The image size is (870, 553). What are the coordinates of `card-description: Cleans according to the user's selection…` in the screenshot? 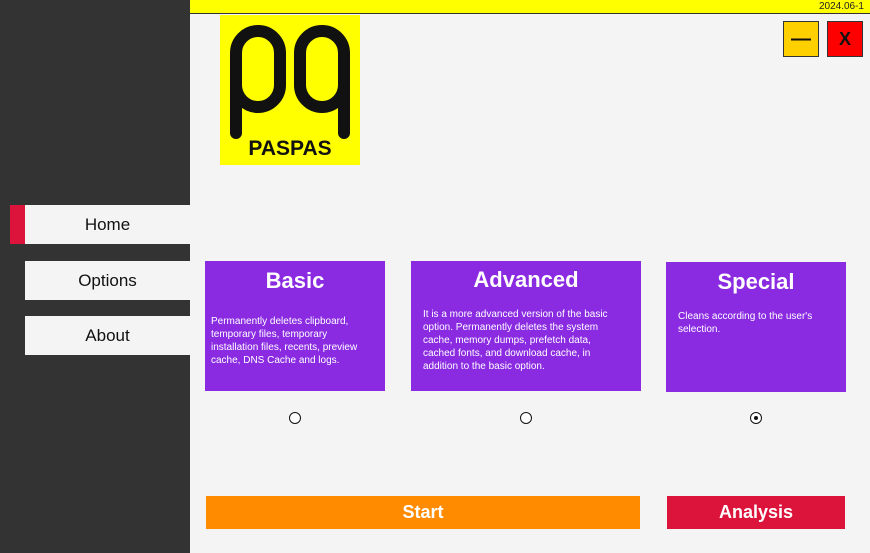 It's located at (745, 323).